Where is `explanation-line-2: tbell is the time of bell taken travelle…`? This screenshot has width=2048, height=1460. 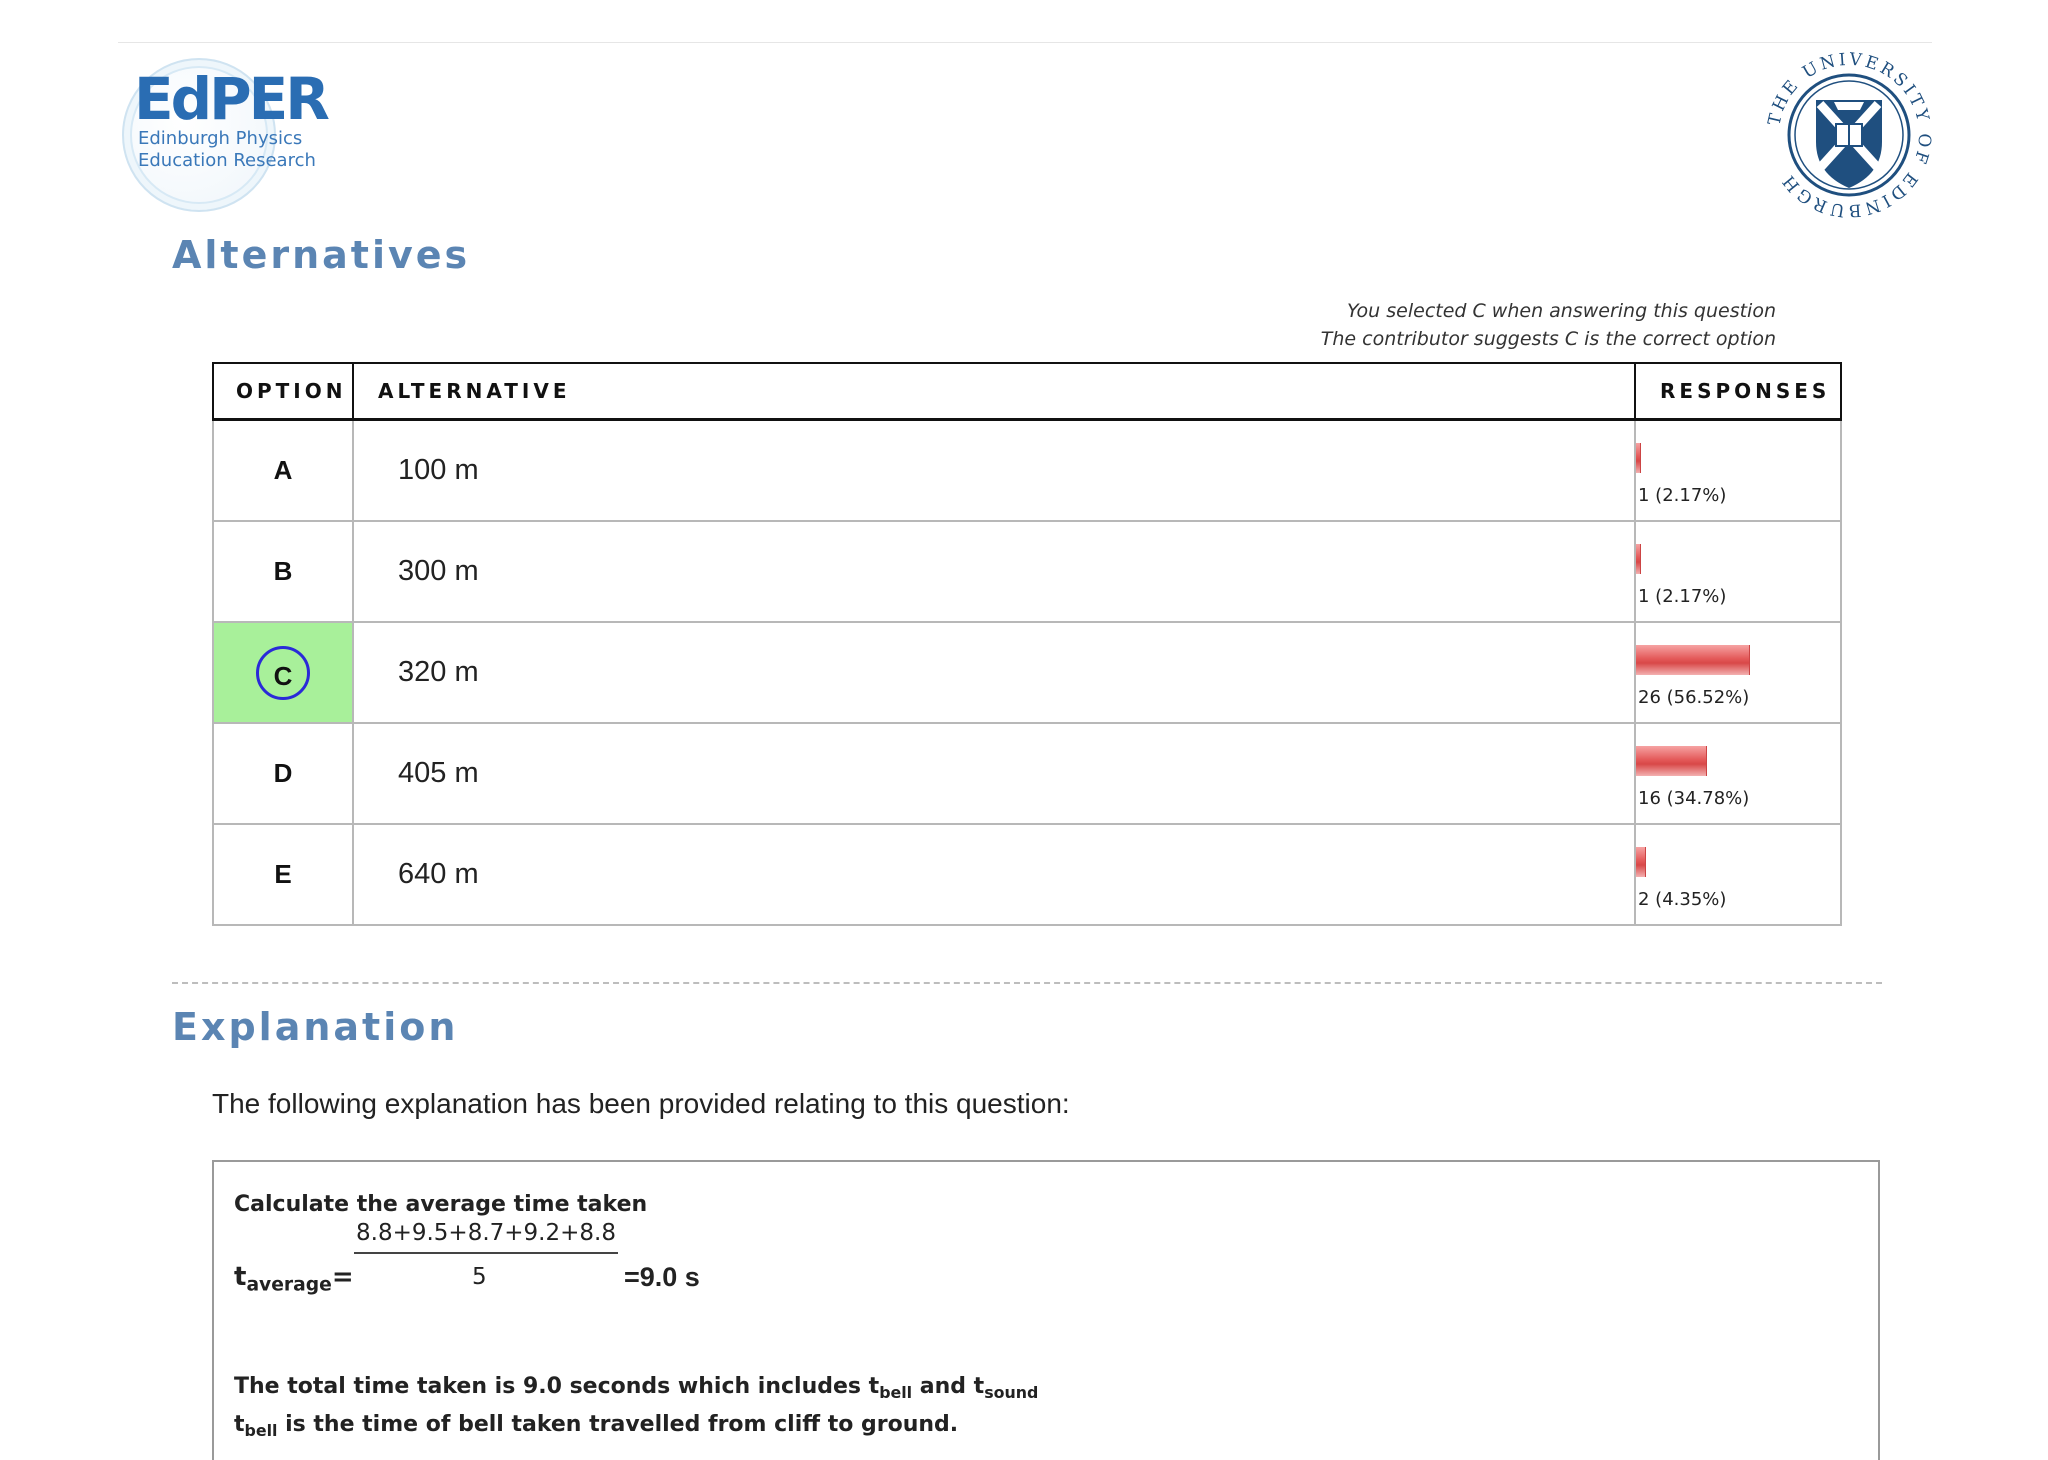
explanation-line-2: tbell is the time of bell taken travelle… is located at coordinates (596, 1426).